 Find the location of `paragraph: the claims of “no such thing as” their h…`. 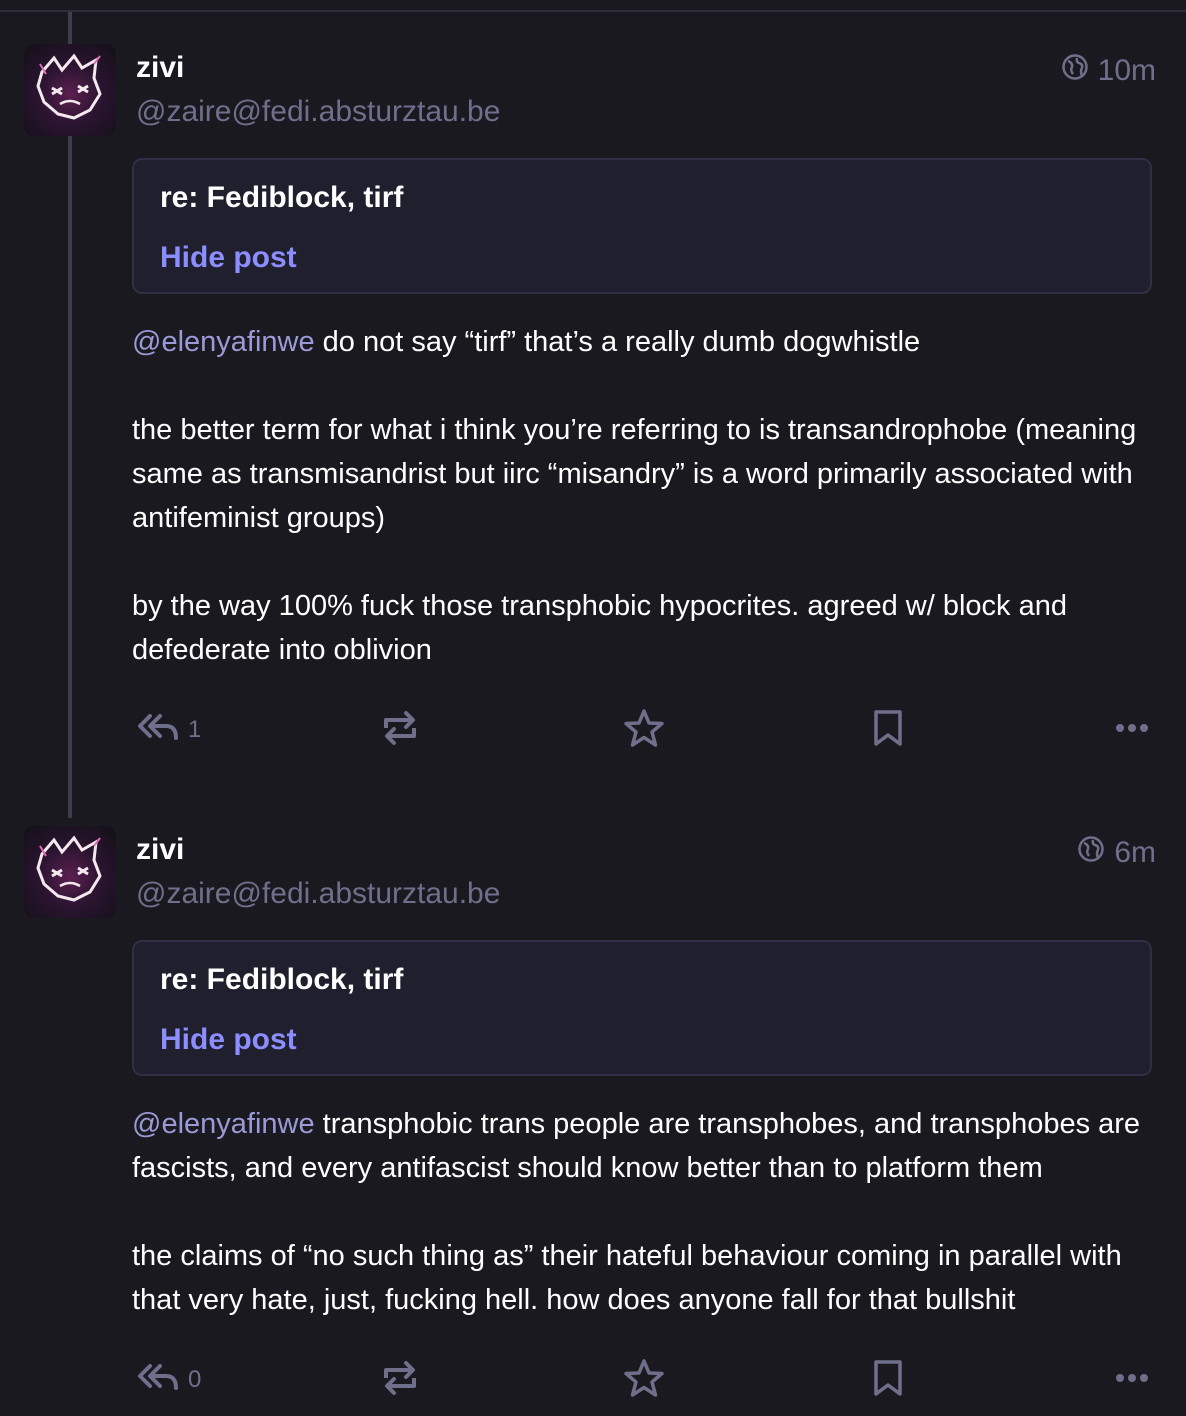

paragraph: the claims of “no such thing as” their h… is located at coordinates (627, 1278).